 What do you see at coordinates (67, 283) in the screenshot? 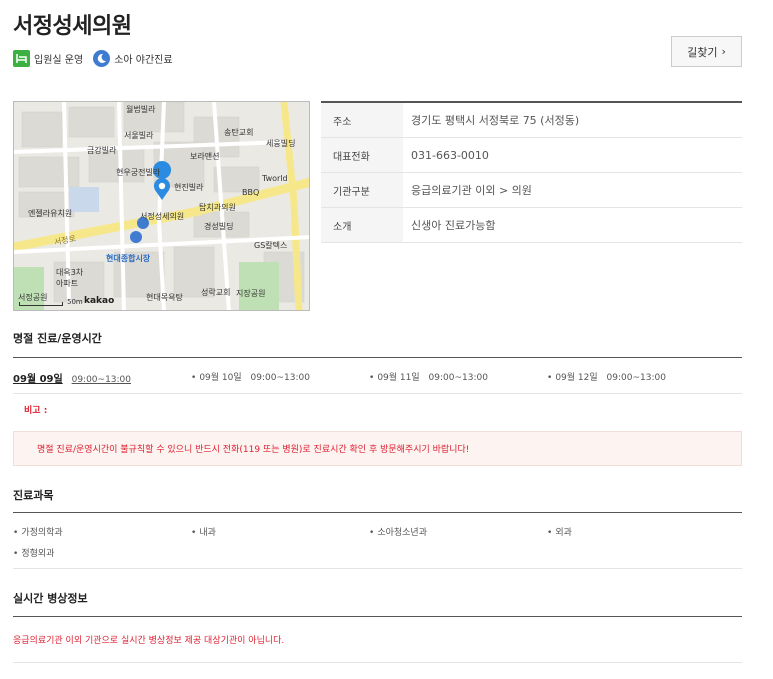
I see `map-label: 아파트` at bounding box center [67, 283].